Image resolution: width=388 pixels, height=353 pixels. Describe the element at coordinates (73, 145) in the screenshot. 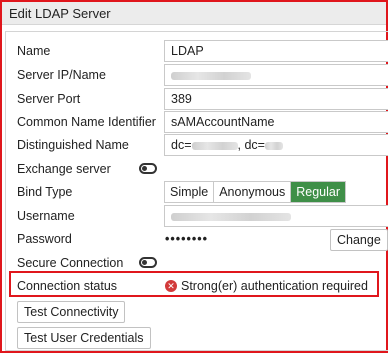

I see `distinguished-name-label: Distinguished Name` at that location.